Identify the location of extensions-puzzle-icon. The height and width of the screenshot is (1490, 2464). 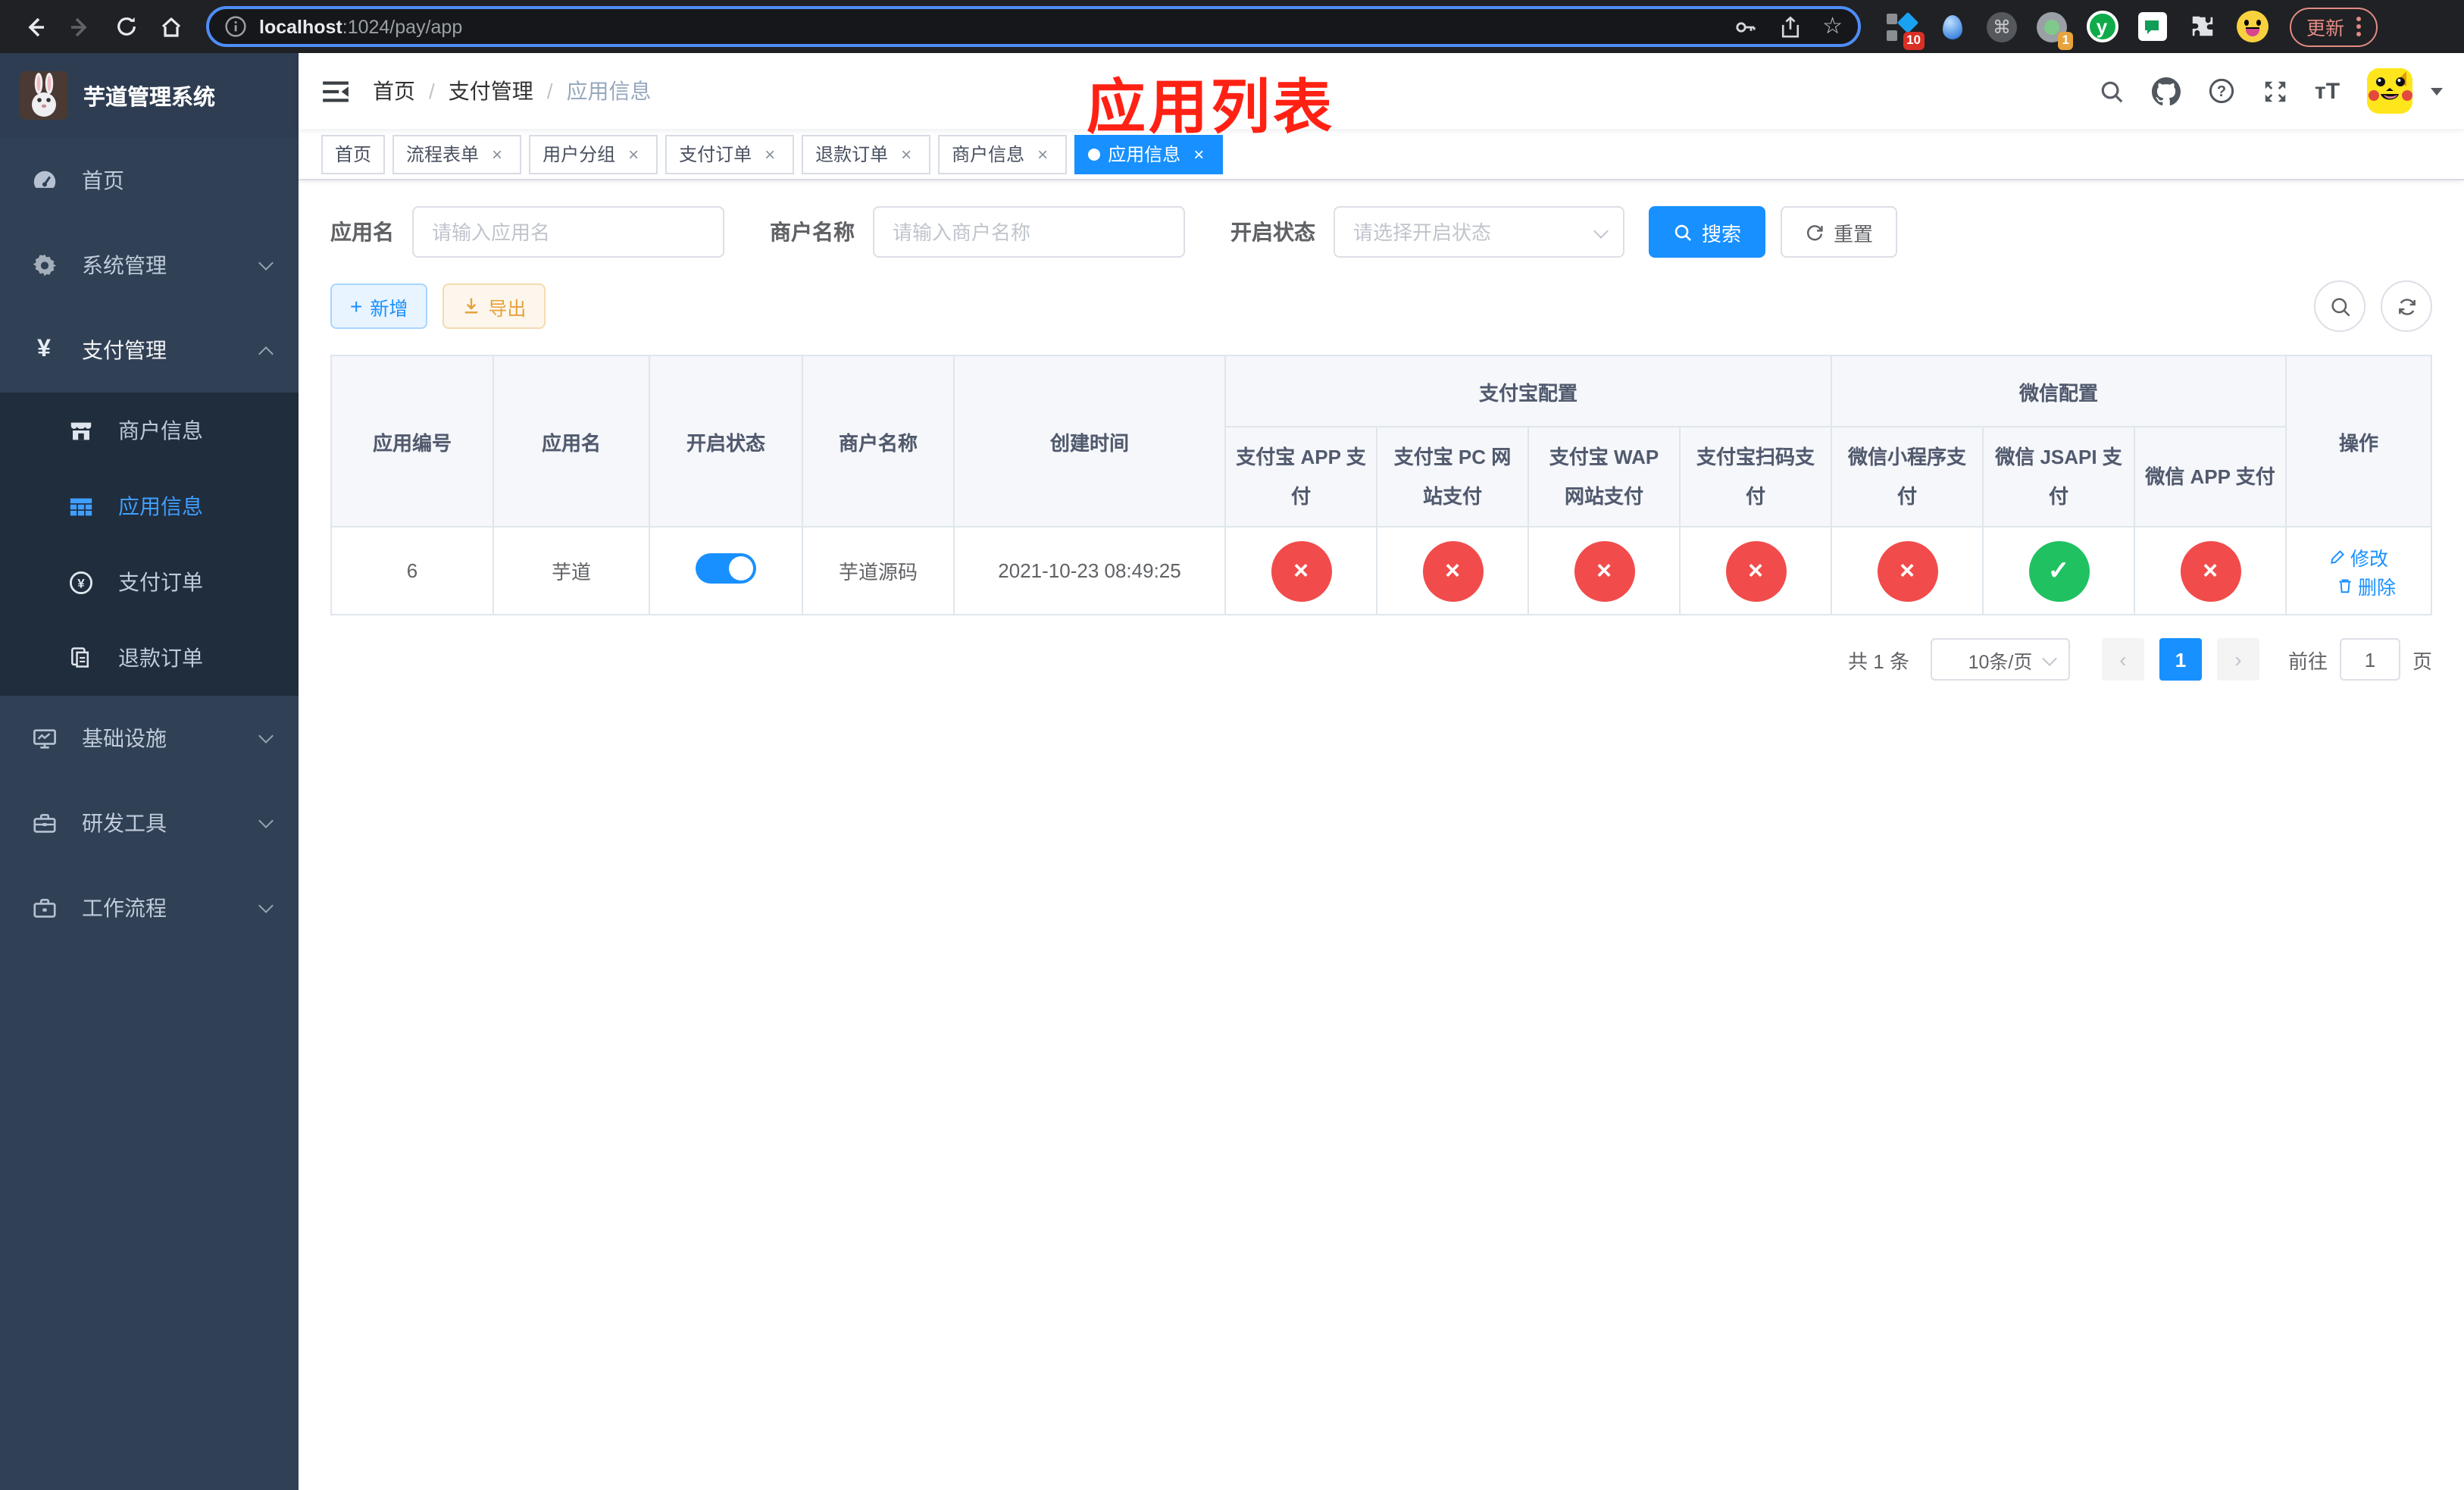
(2202, 27).